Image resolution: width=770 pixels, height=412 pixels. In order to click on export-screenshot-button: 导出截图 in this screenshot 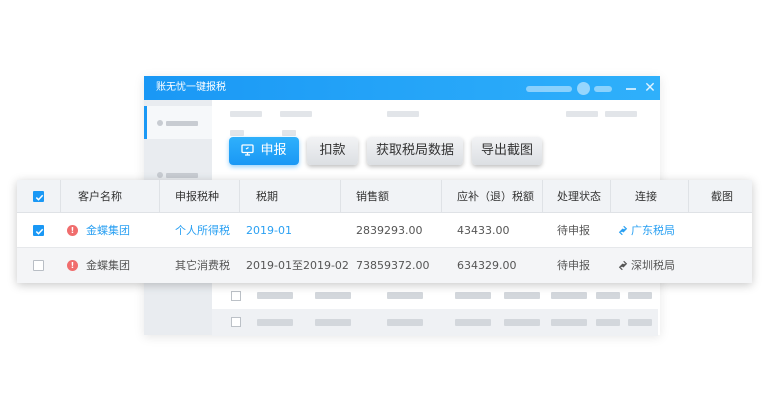, I will do `click(507, 151)`.